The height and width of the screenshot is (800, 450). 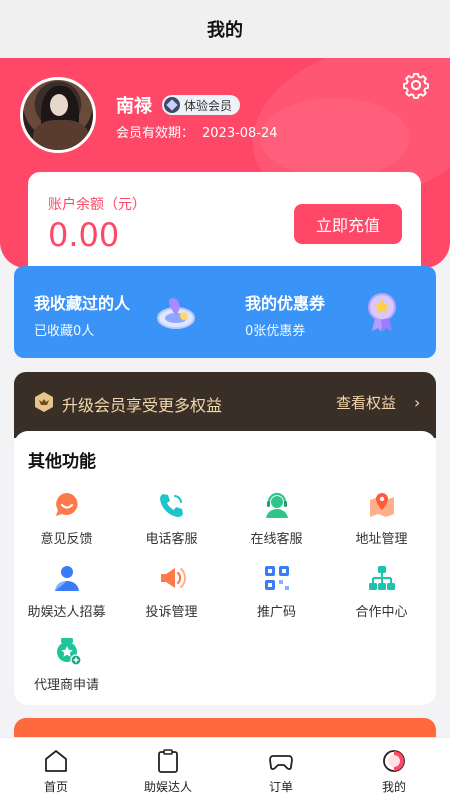 I want to click on recruit-icon, so click(x=66, y=578).